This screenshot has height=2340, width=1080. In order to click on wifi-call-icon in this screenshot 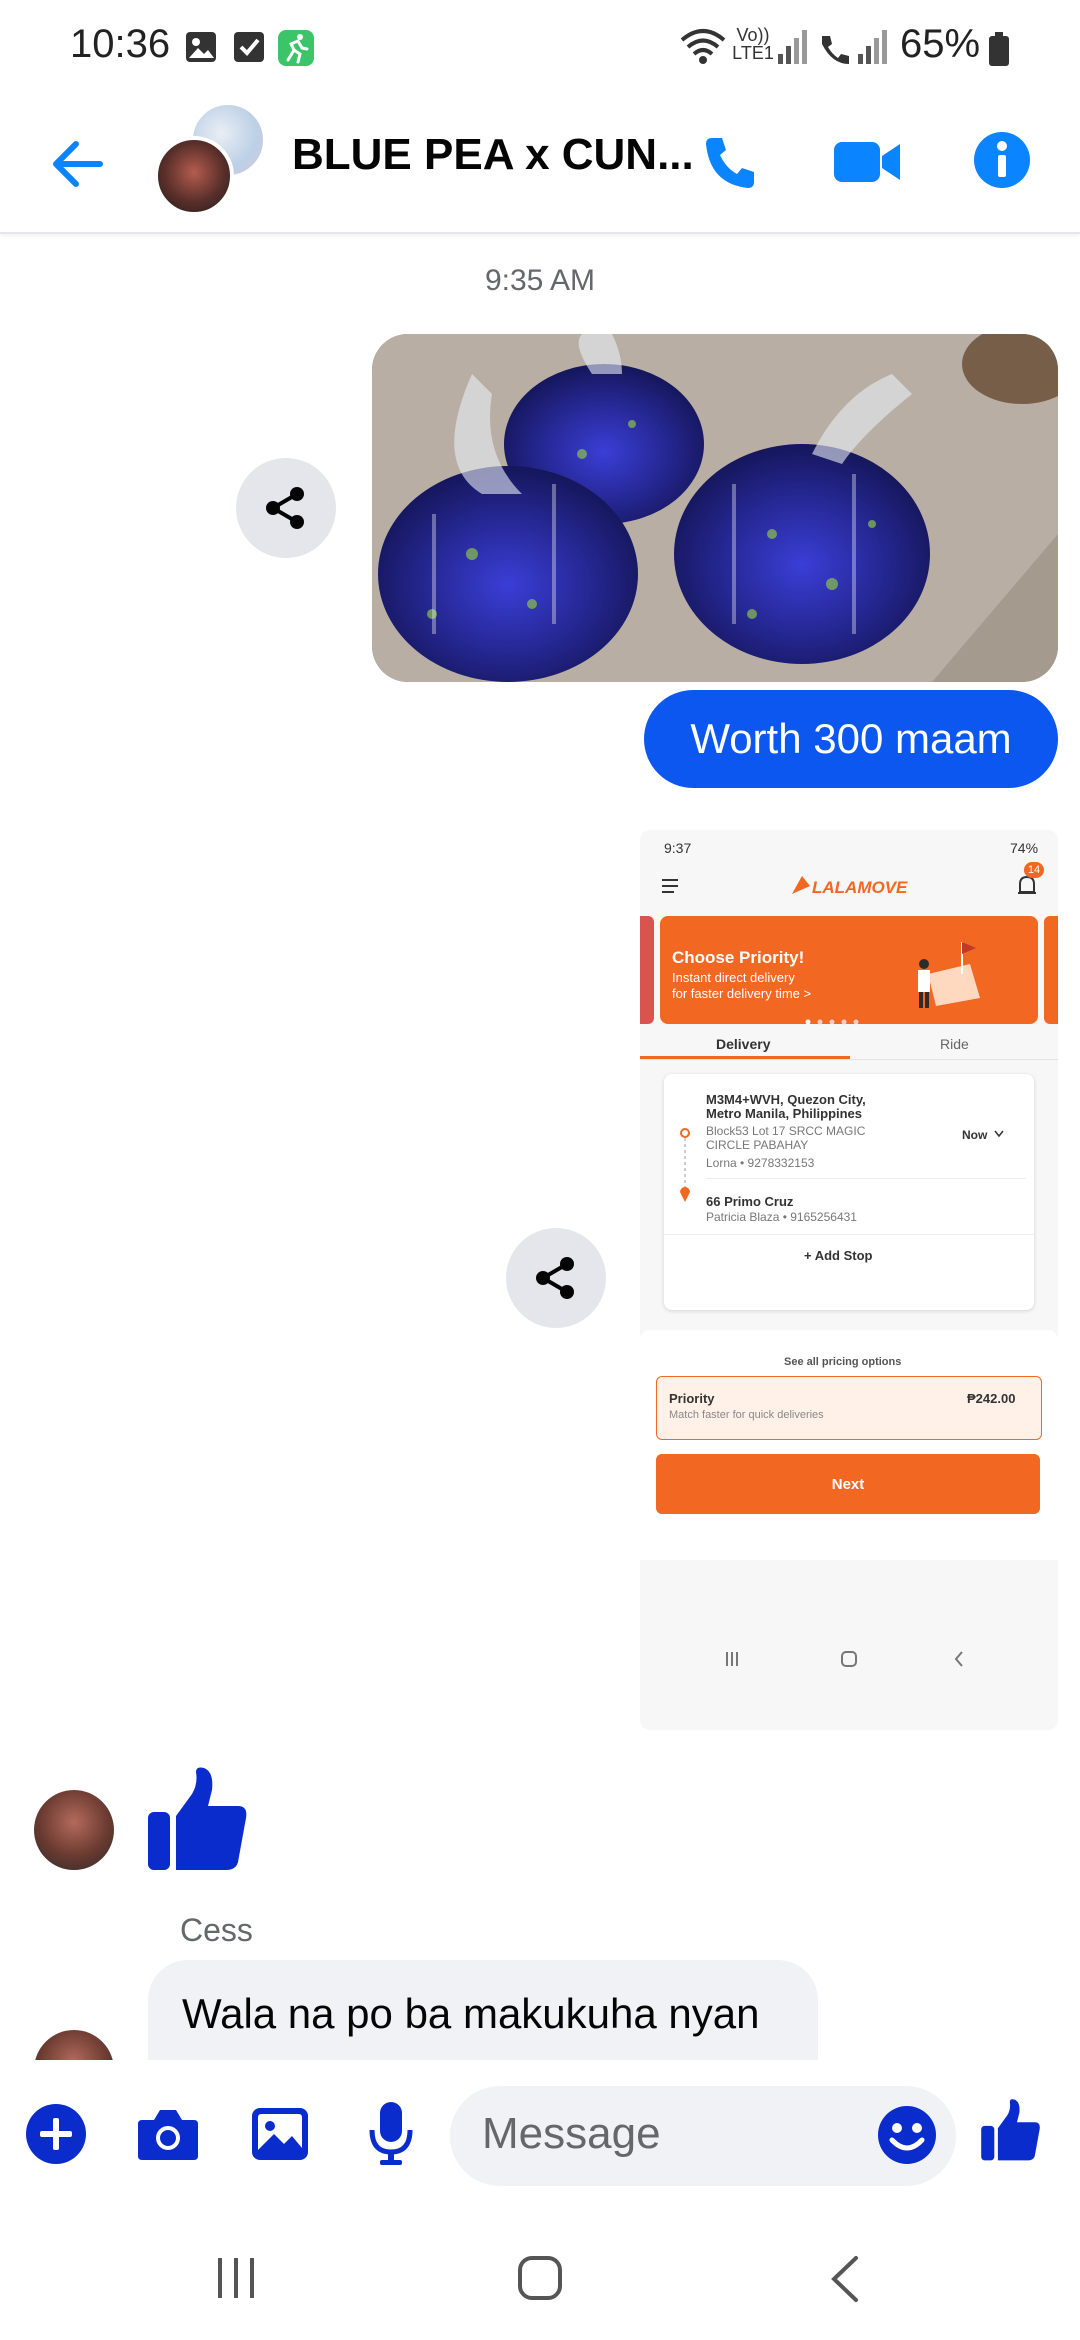, I will do `click(836, 50)`.